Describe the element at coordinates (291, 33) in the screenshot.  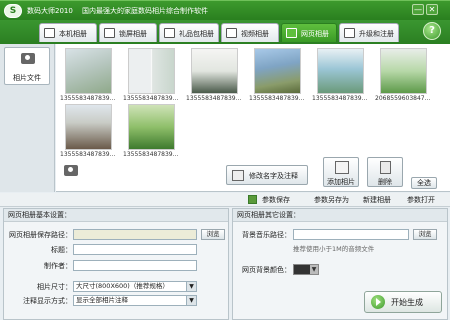
I see `web-icon` at that location.